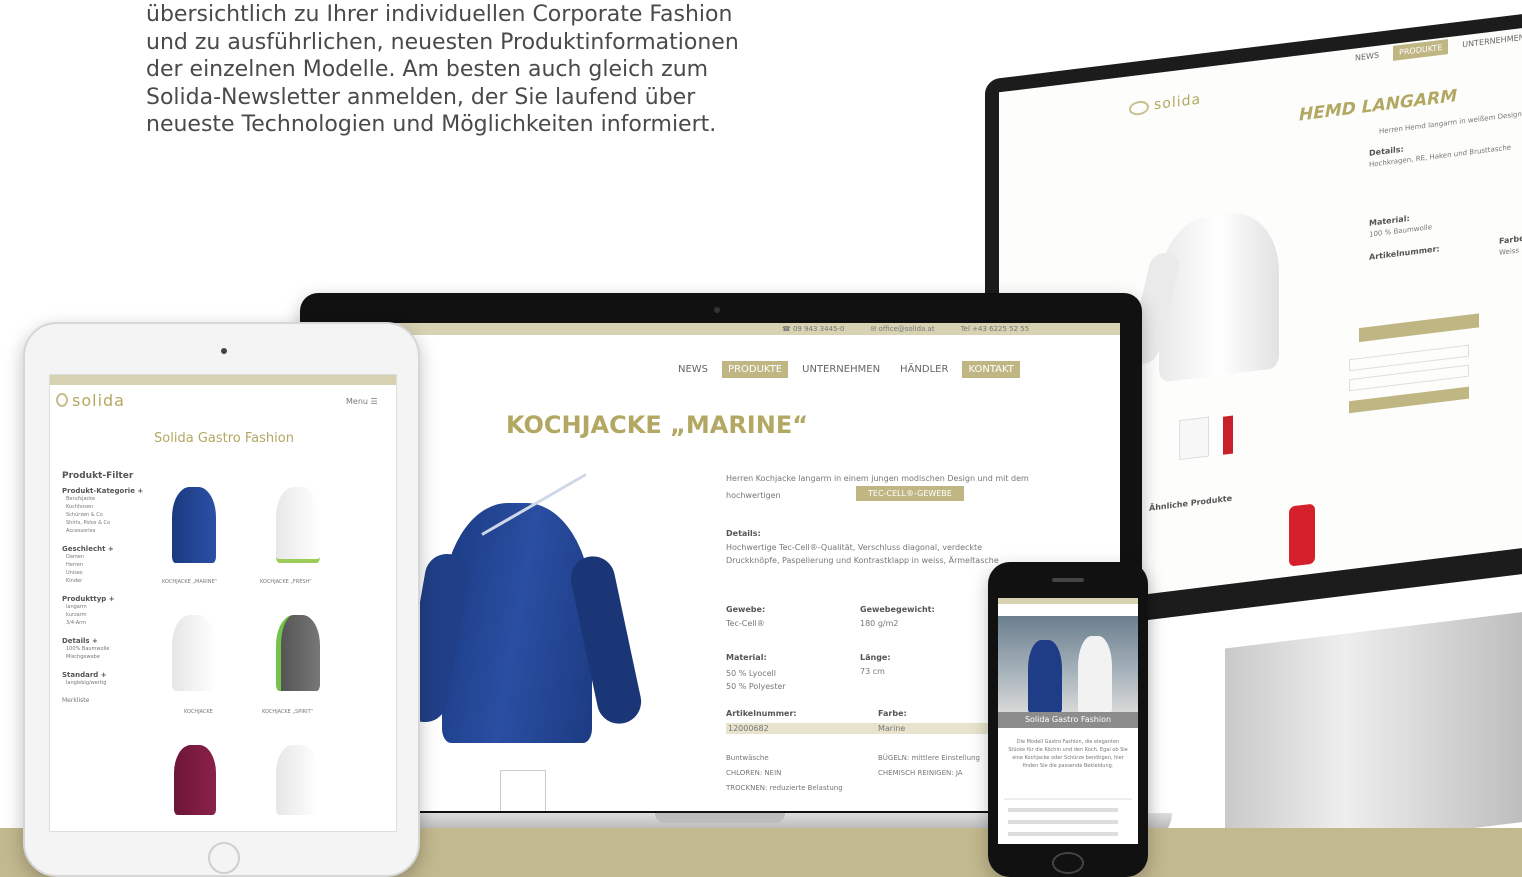  I want to click on spec-value: 50 % Lyocell 50 % Polyester, so click(756, 680).